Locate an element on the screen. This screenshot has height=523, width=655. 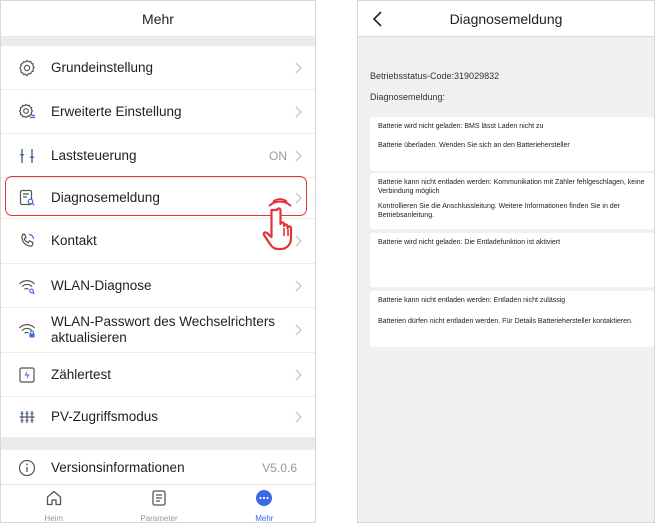
menu-item-zaehlertest: Zählertest is located at coordinates (158, 375).